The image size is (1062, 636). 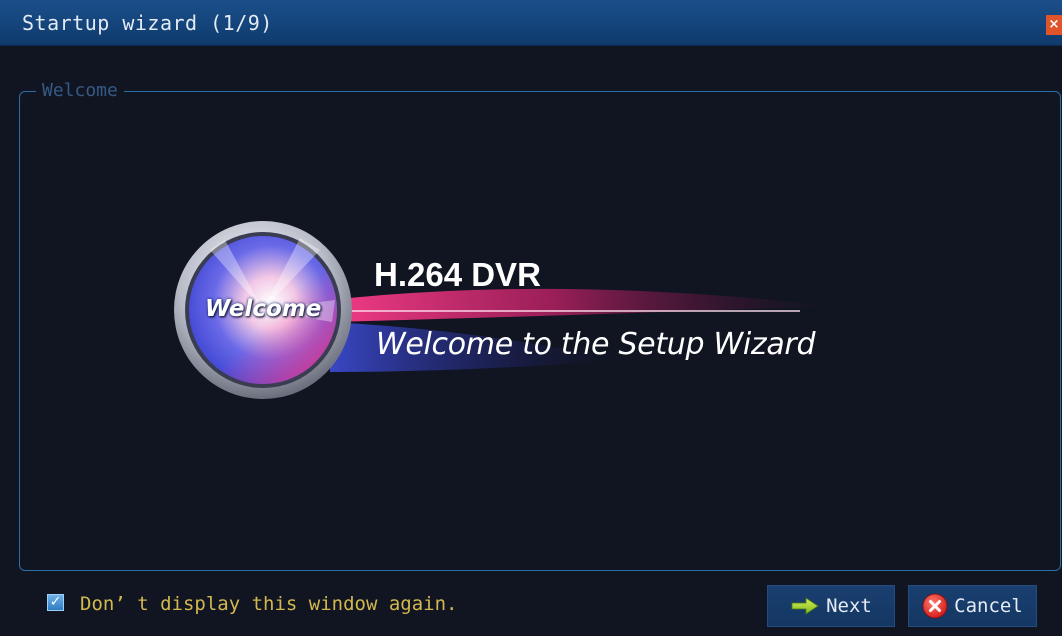 What do you see at coordinates (457, 274) in the screenshot?
I see `product-title: H.264 DVR` at bounding box center [457, 274].